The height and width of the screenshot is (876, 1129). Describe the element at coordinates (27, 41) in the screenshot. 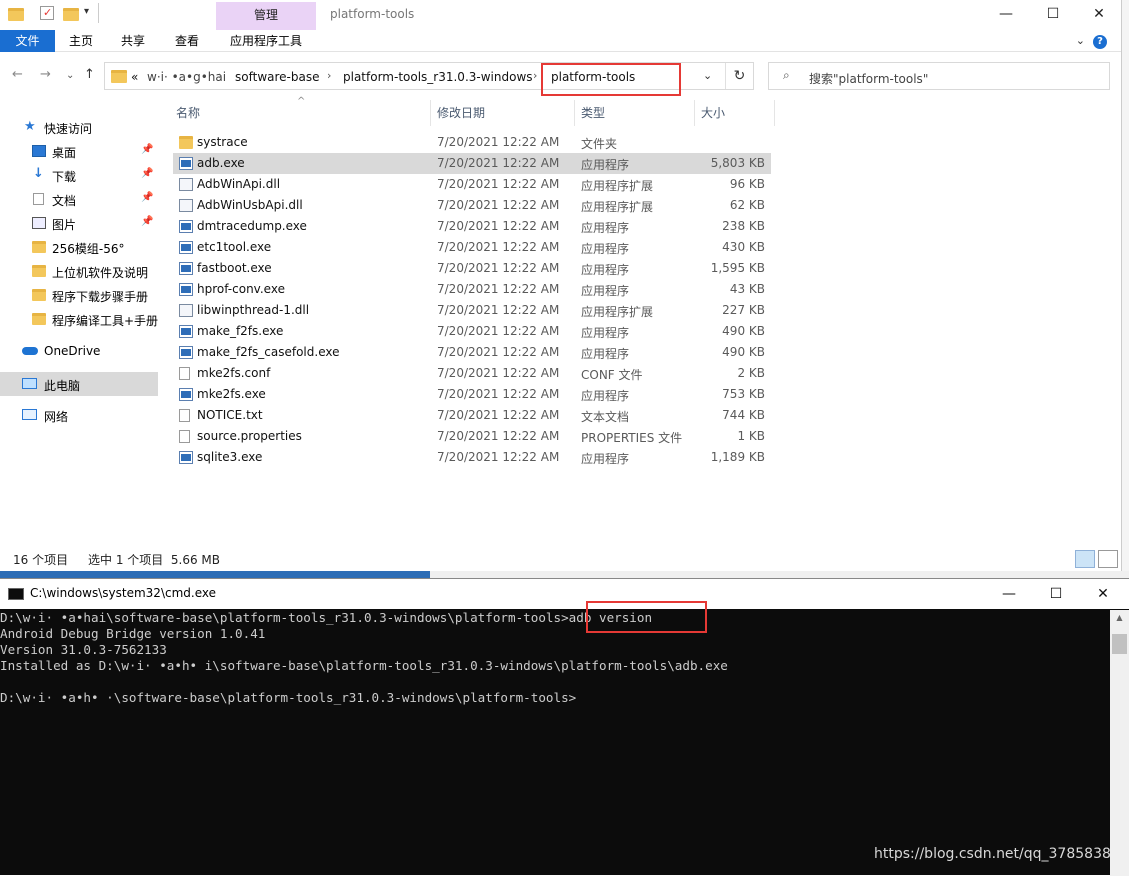

I see `tab-file: 文件` at that location.